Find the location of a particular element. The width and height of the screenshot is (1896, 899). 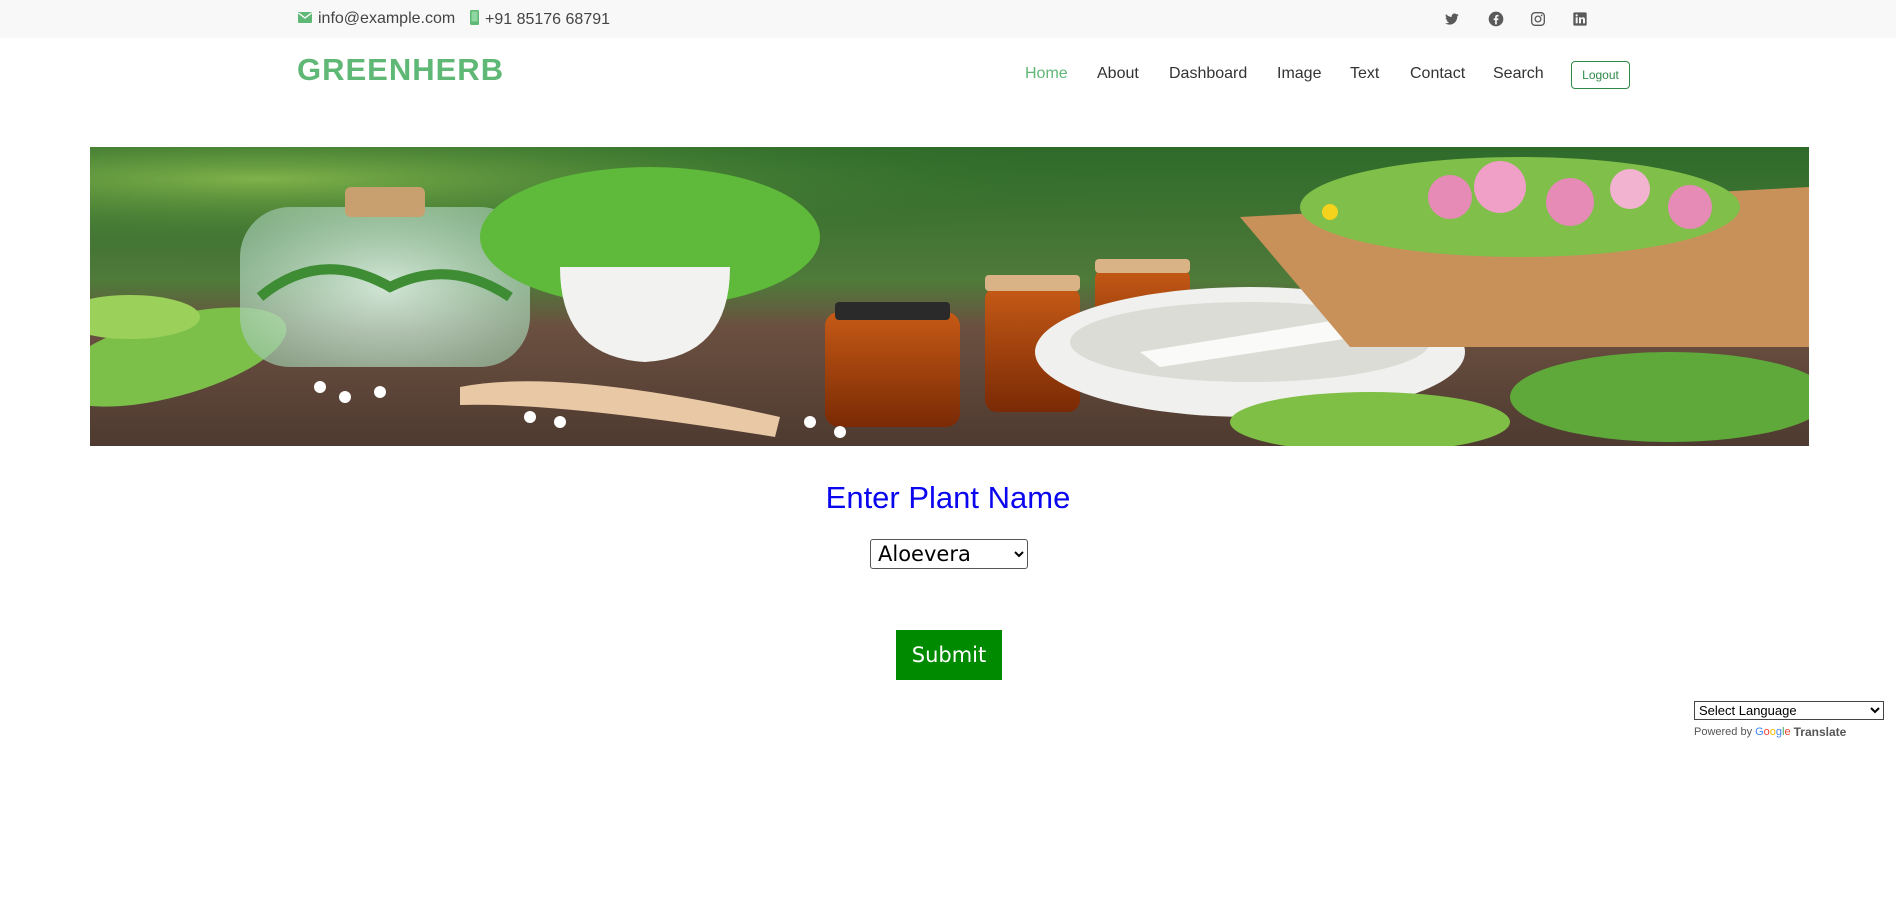

translate-word: Translate is located at coordinates (1820, 732).